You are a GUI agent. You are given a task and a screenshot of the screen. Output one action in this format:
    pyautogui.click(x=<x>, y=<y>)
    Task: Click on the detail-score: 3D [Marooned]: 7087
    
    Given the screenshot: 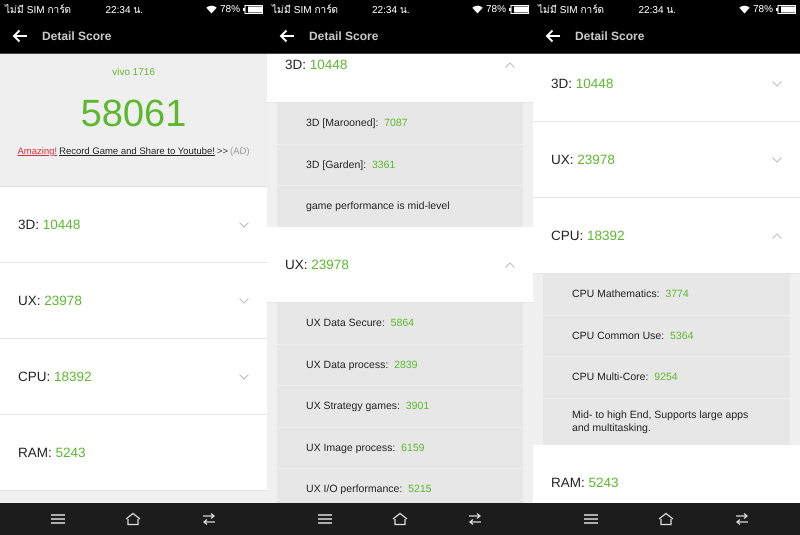 What is the action you would take?
    pyautogui.click(x=357, y=123)
    